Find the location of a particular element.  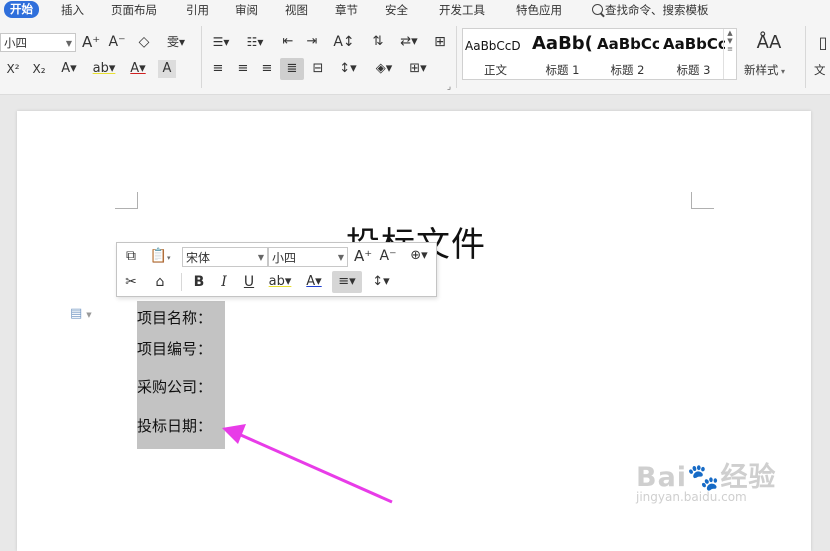

paw-icon: 🐾 is located at coordinates (704, 478).